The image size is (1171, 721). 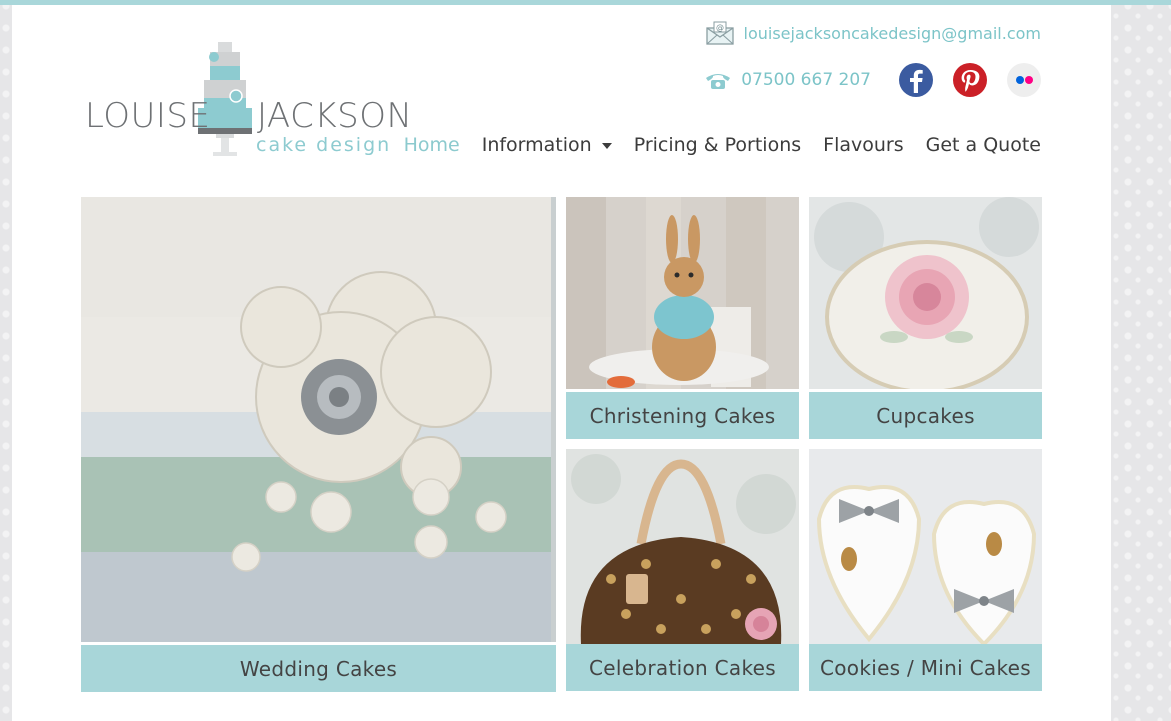 What do you see at coordinates (916, 80) in the screenshot?
I see `facebook-icon` at bounding box center [916, 80].